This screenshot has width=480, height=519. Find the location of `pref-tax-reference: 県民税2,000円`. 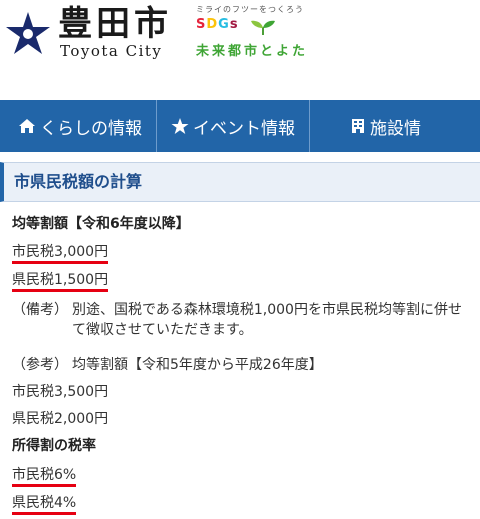

pref-tax-reference: 県民税2,000円 is located at coordinates (60, 419).